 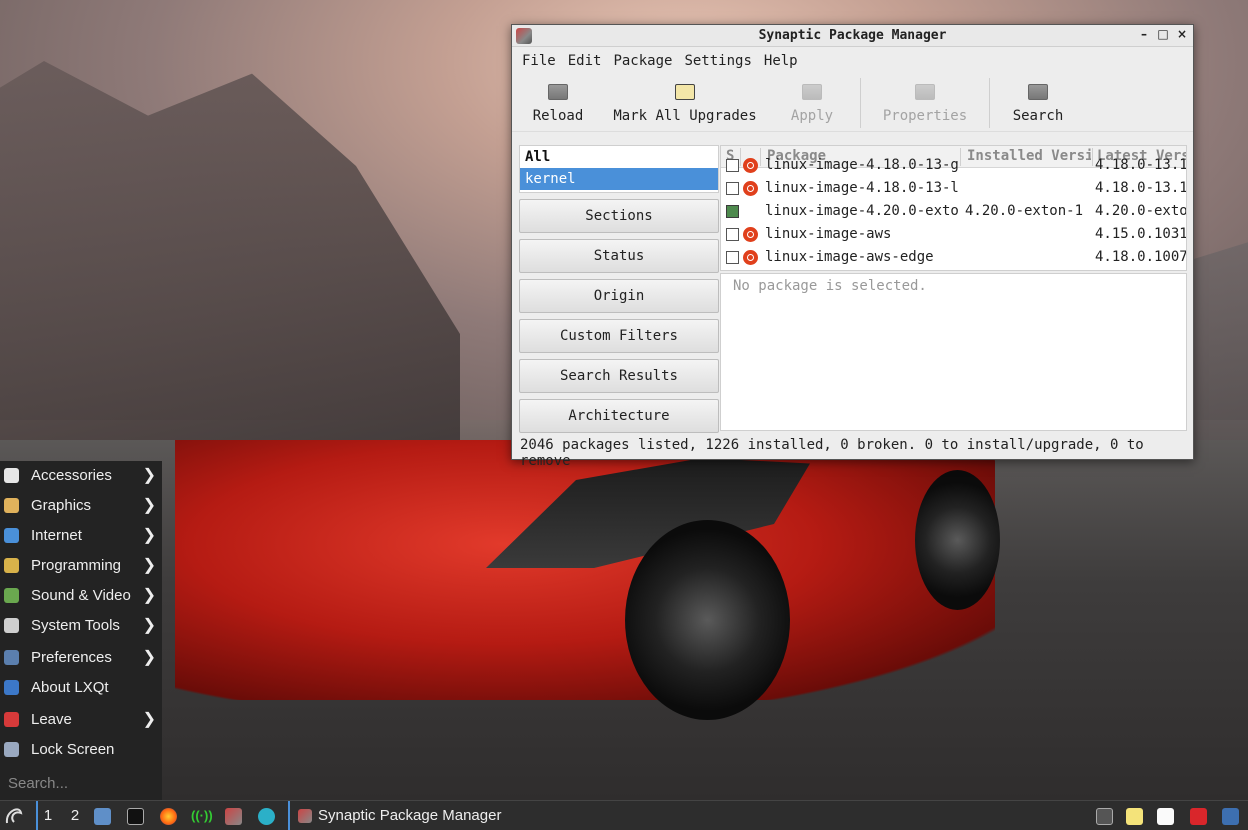 What do you see at coordinates (76, 565) in the screenshot?
I see `menu-item-label: Programming` at bounding box center [76, 565].